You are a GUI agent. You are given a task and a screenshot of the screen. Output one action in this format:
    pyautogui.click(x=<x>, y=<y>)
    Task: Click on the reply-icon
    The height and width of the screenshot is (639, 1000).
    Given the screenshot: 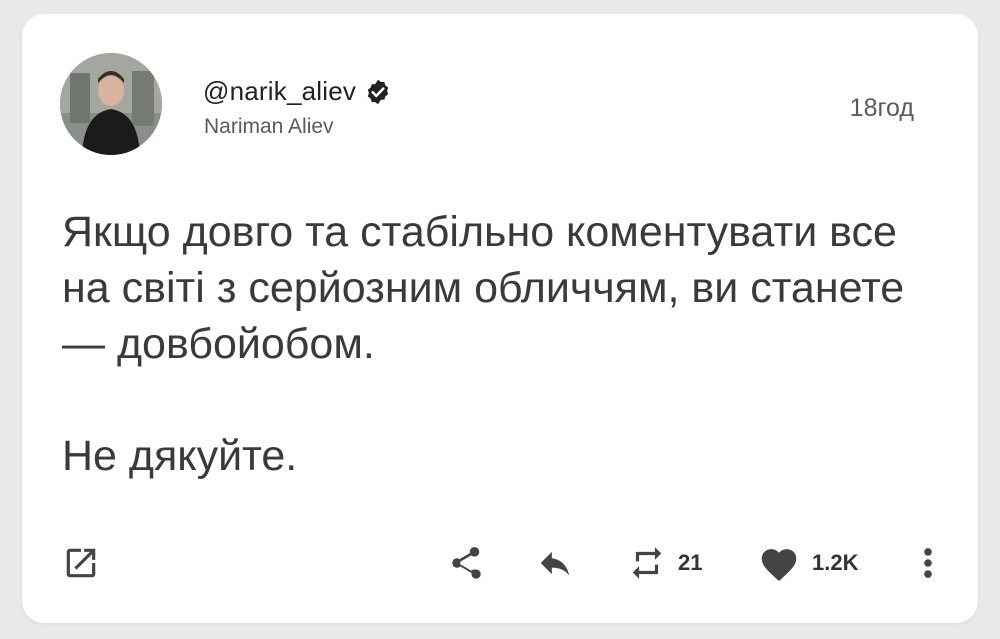 What is the action you would take?
    pyautogui.click(x=555, y=563)
    